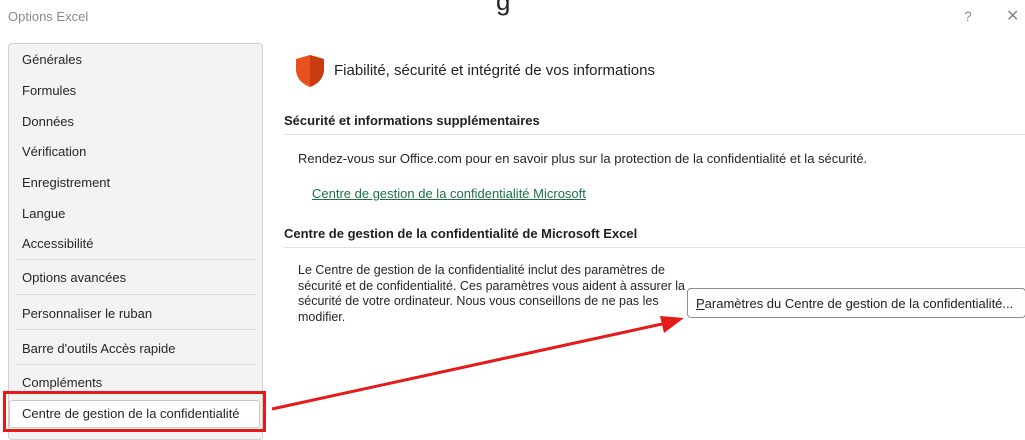 The height and width of the screenshot is (440, 1025). What do you see at coordinates (700, 303) in the screenshot?
I see `access-key-letter: P` at bounding box center [700, 303].